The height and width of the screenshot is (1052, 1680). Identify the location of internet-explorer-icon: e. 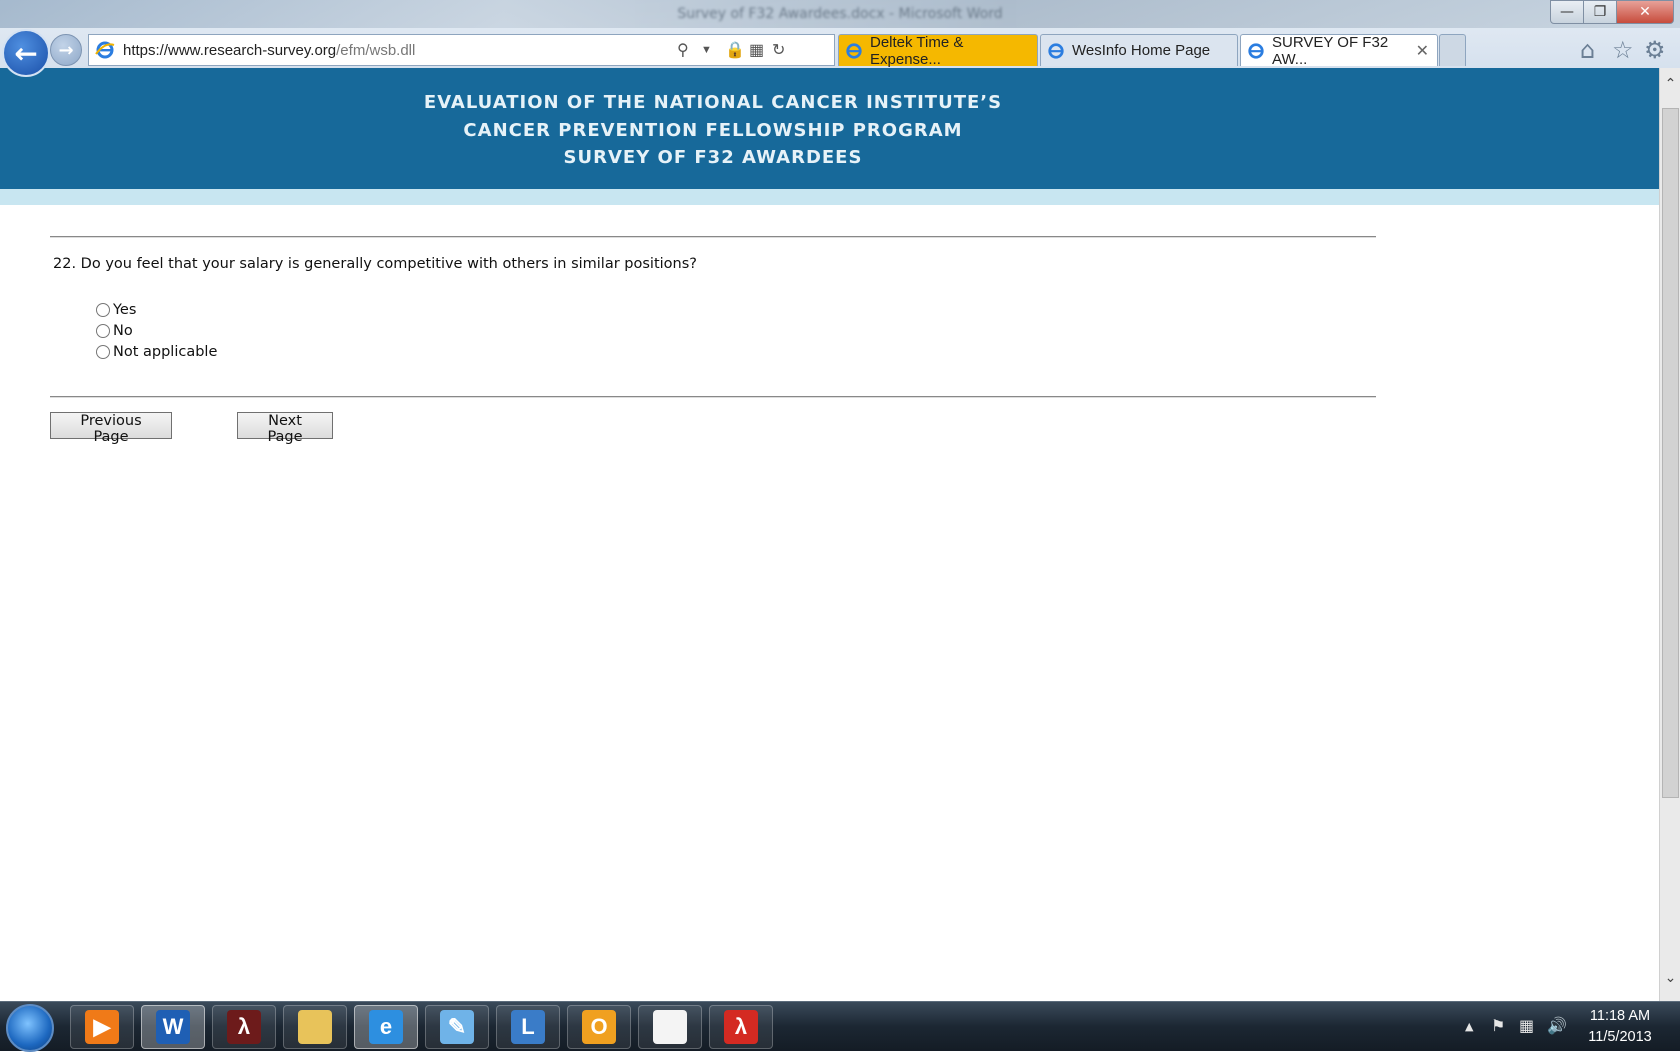
(386, 1027).